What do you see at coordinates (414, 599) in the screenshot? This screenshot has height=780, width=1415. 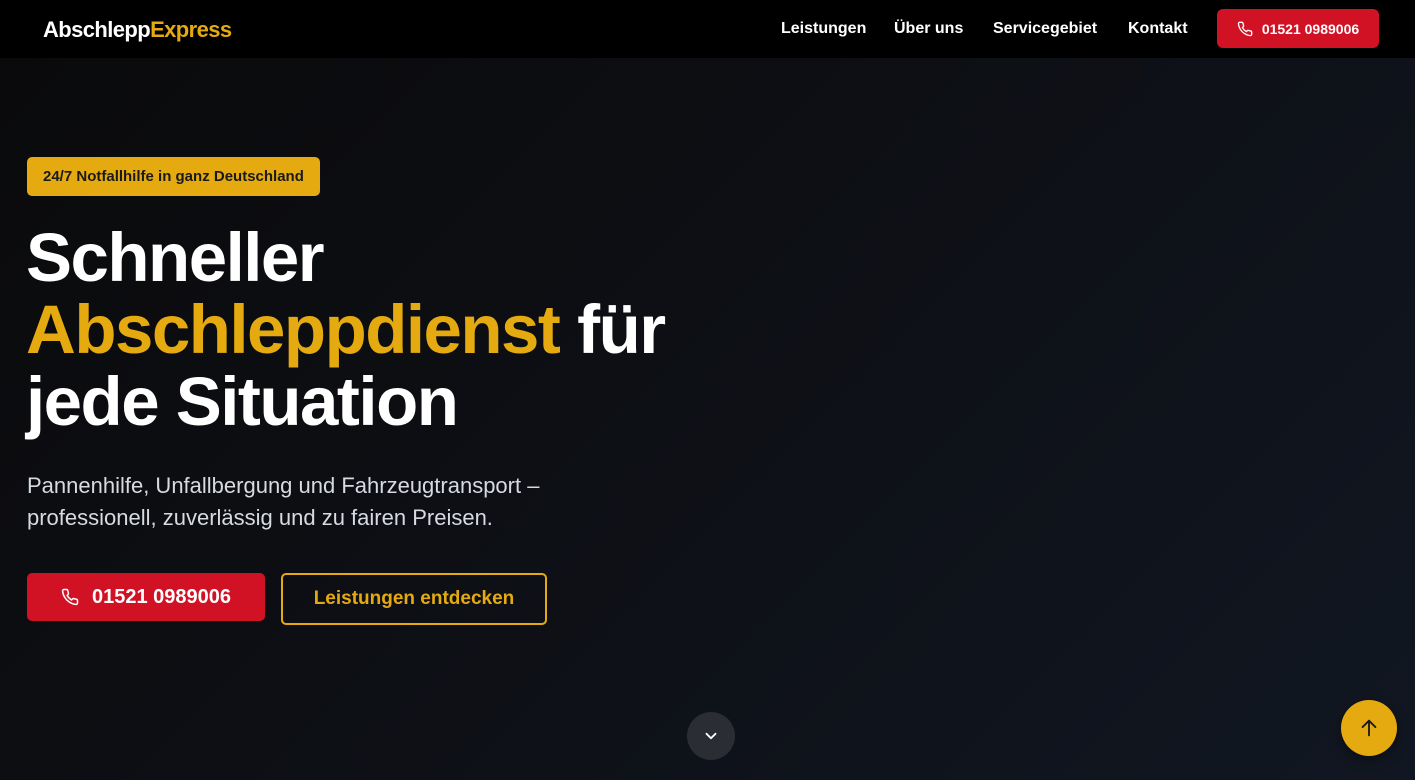 I see `discover-services-button: Leistungen entdecken` at bounding box center [414, 599].